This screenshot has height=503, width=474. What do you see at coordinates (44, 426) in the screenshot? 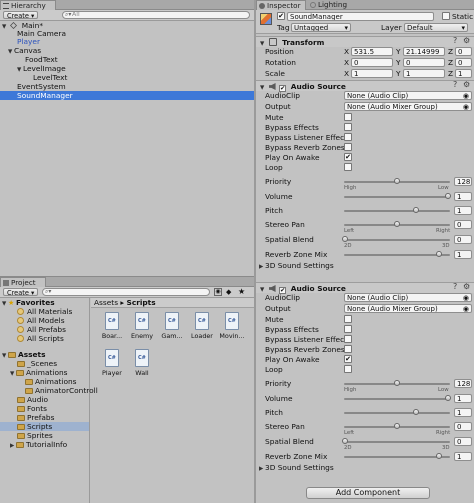
I see `folder-scripts: Scripts` at bounding box center [44, 426].